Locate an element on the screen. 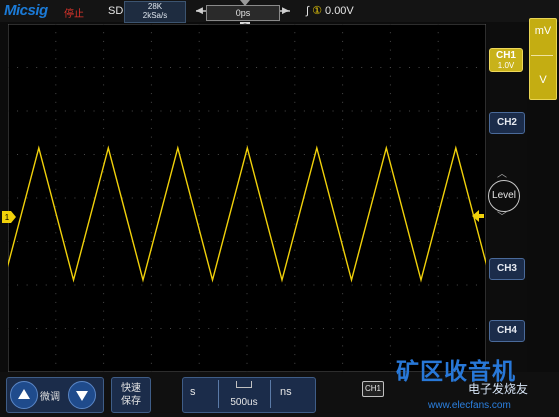 The width and height of the screenshot is (559, 417). run-state-label: 停止 is located at coordinates (74, 12).